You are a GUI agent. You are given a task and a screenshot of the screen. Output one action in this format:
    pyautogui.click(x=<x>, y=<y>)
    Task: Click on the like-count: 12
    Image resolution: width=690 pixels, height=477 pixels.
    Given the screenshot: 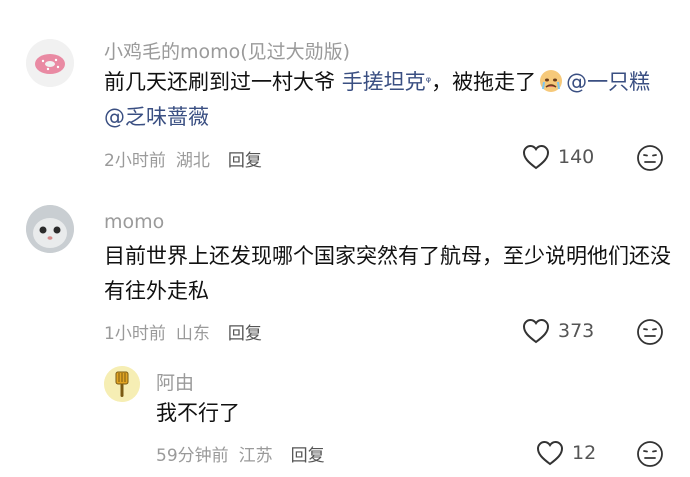 What is the action you would take?
    pyautogui.click(x=584, y=453)
    